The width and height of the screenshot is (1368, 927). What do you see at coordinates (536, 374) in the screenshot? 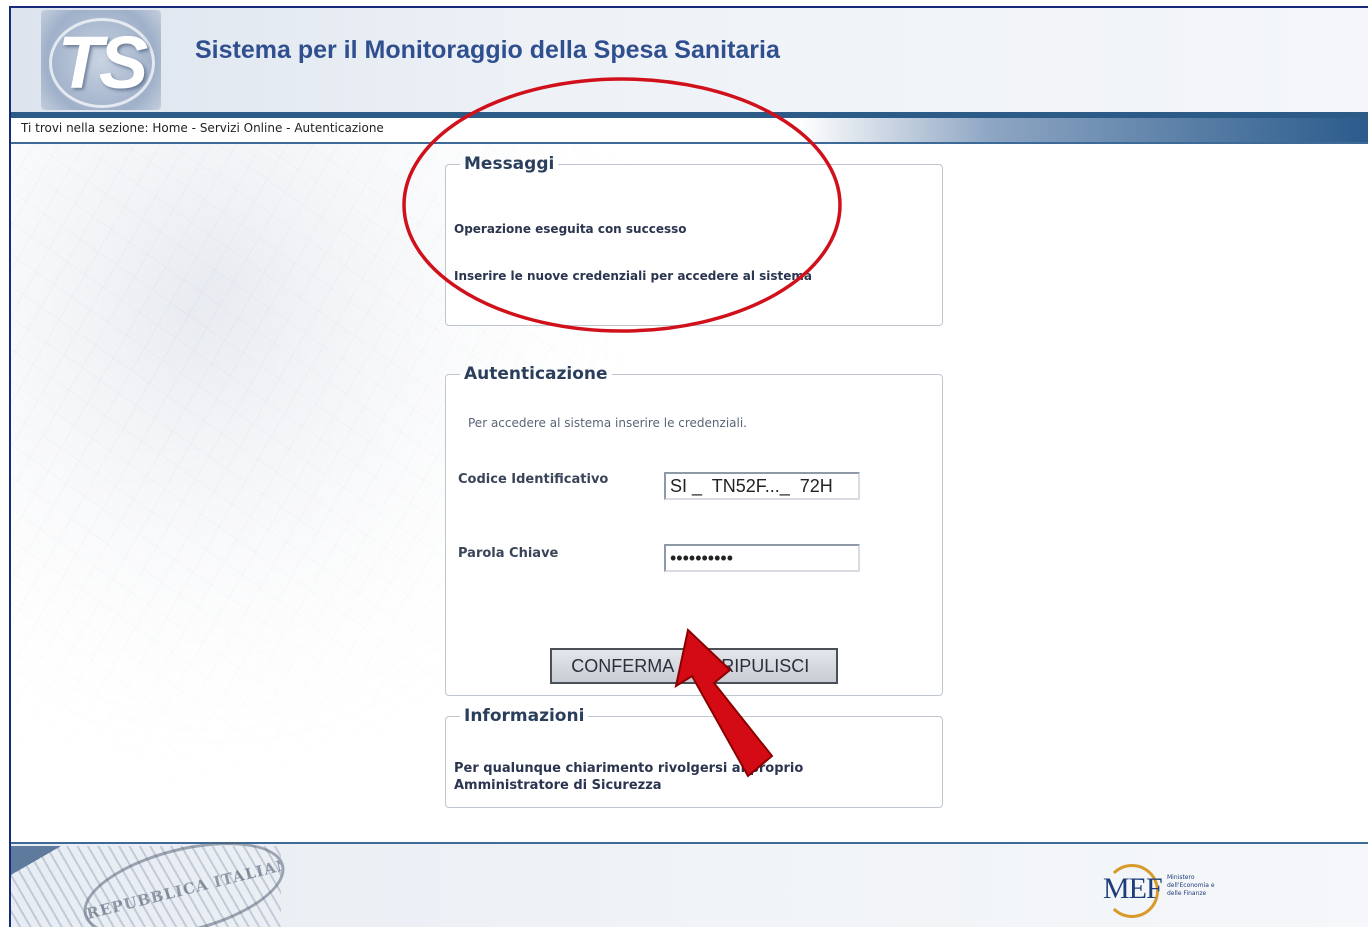
I see `authentication-legend: Autenticazione` at bounding box center [536, 374].